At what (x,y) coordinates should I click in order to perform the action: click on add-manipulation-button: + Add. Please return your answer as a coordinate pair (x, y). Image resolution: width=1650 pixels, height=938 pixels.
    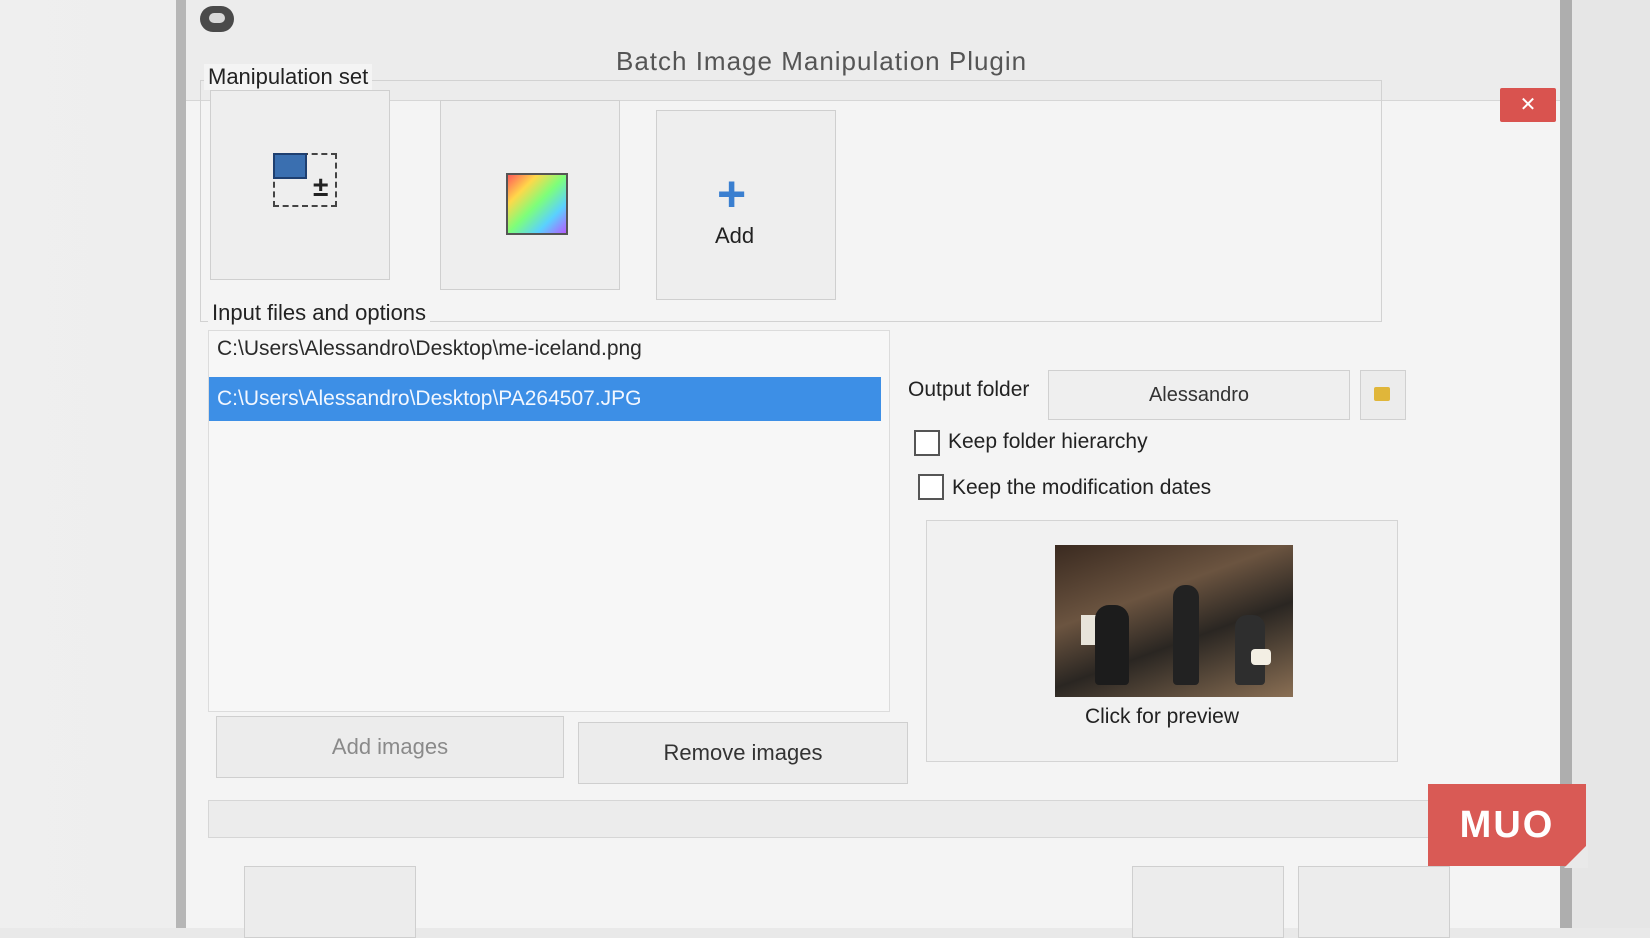
    Looking at the image, I should click on (746, 205).